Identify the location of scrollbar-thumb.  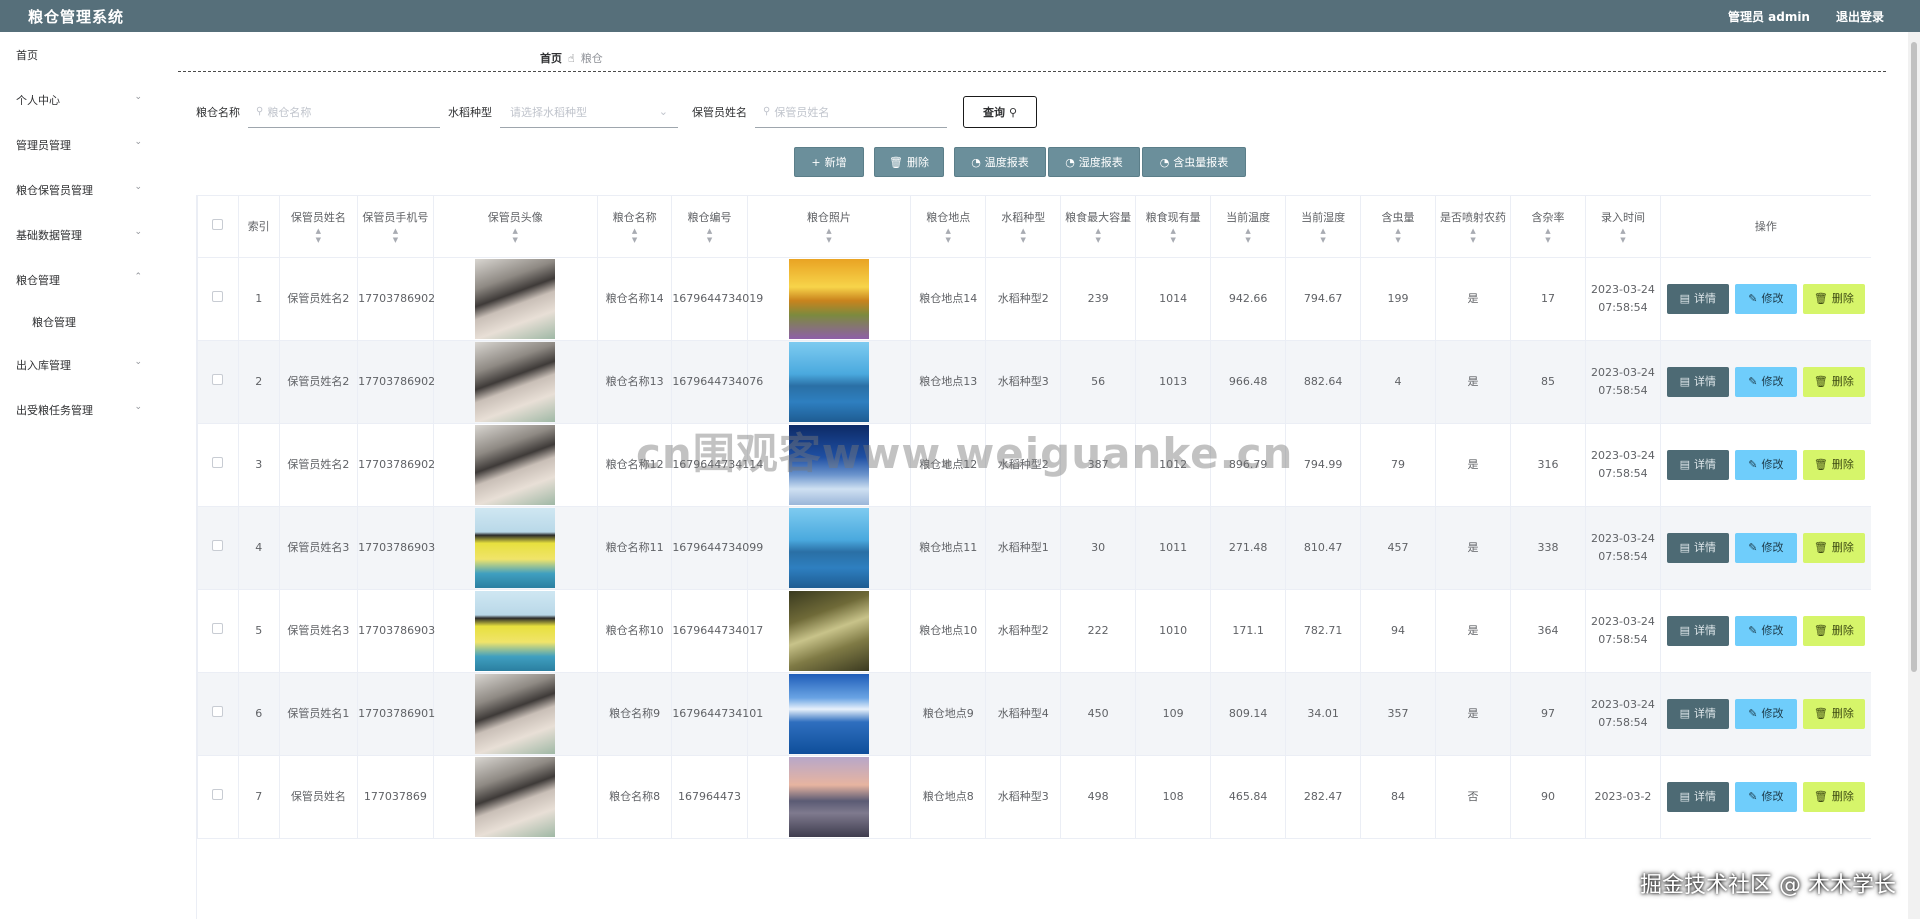
(1914, 357).